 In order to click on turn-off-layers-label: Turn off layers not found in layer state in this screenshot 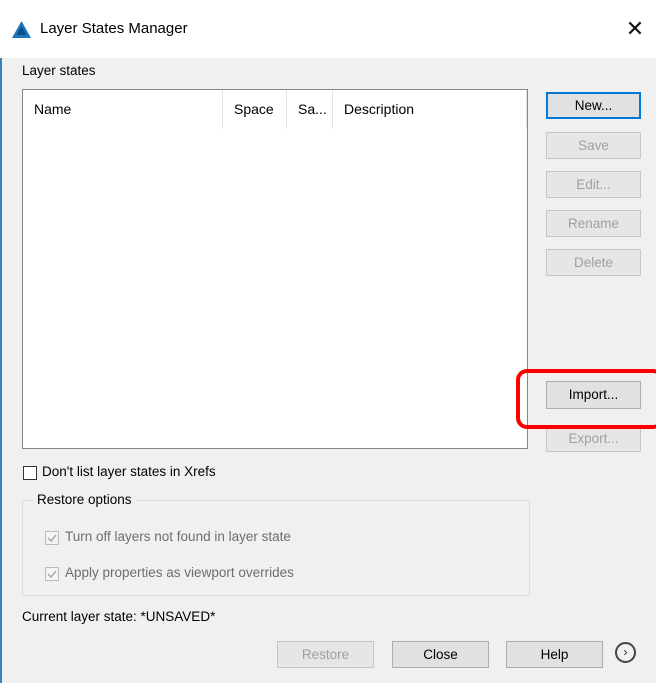, I will do `click(178, 536)`.